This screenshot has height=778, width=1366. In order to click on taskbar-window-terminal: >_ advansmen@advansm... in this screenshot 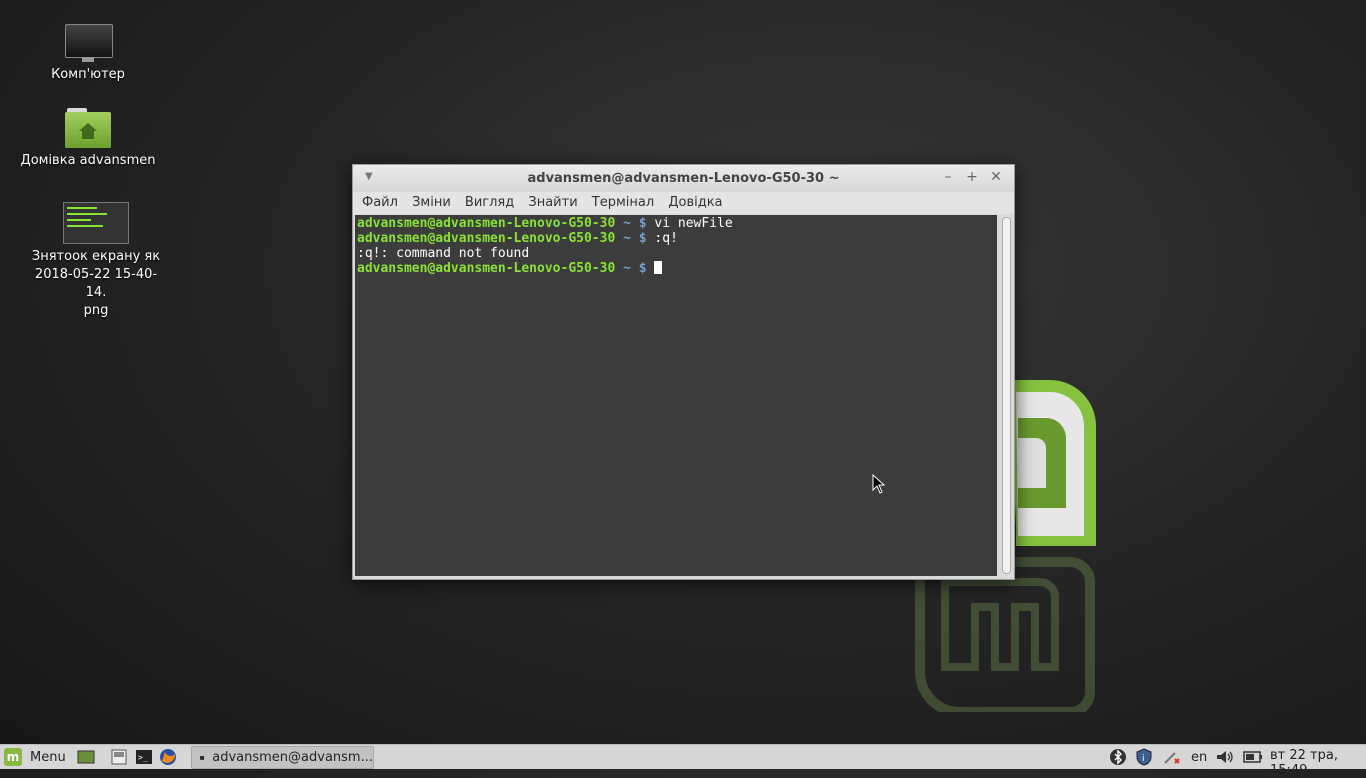, I will do `click(282, 757)`.